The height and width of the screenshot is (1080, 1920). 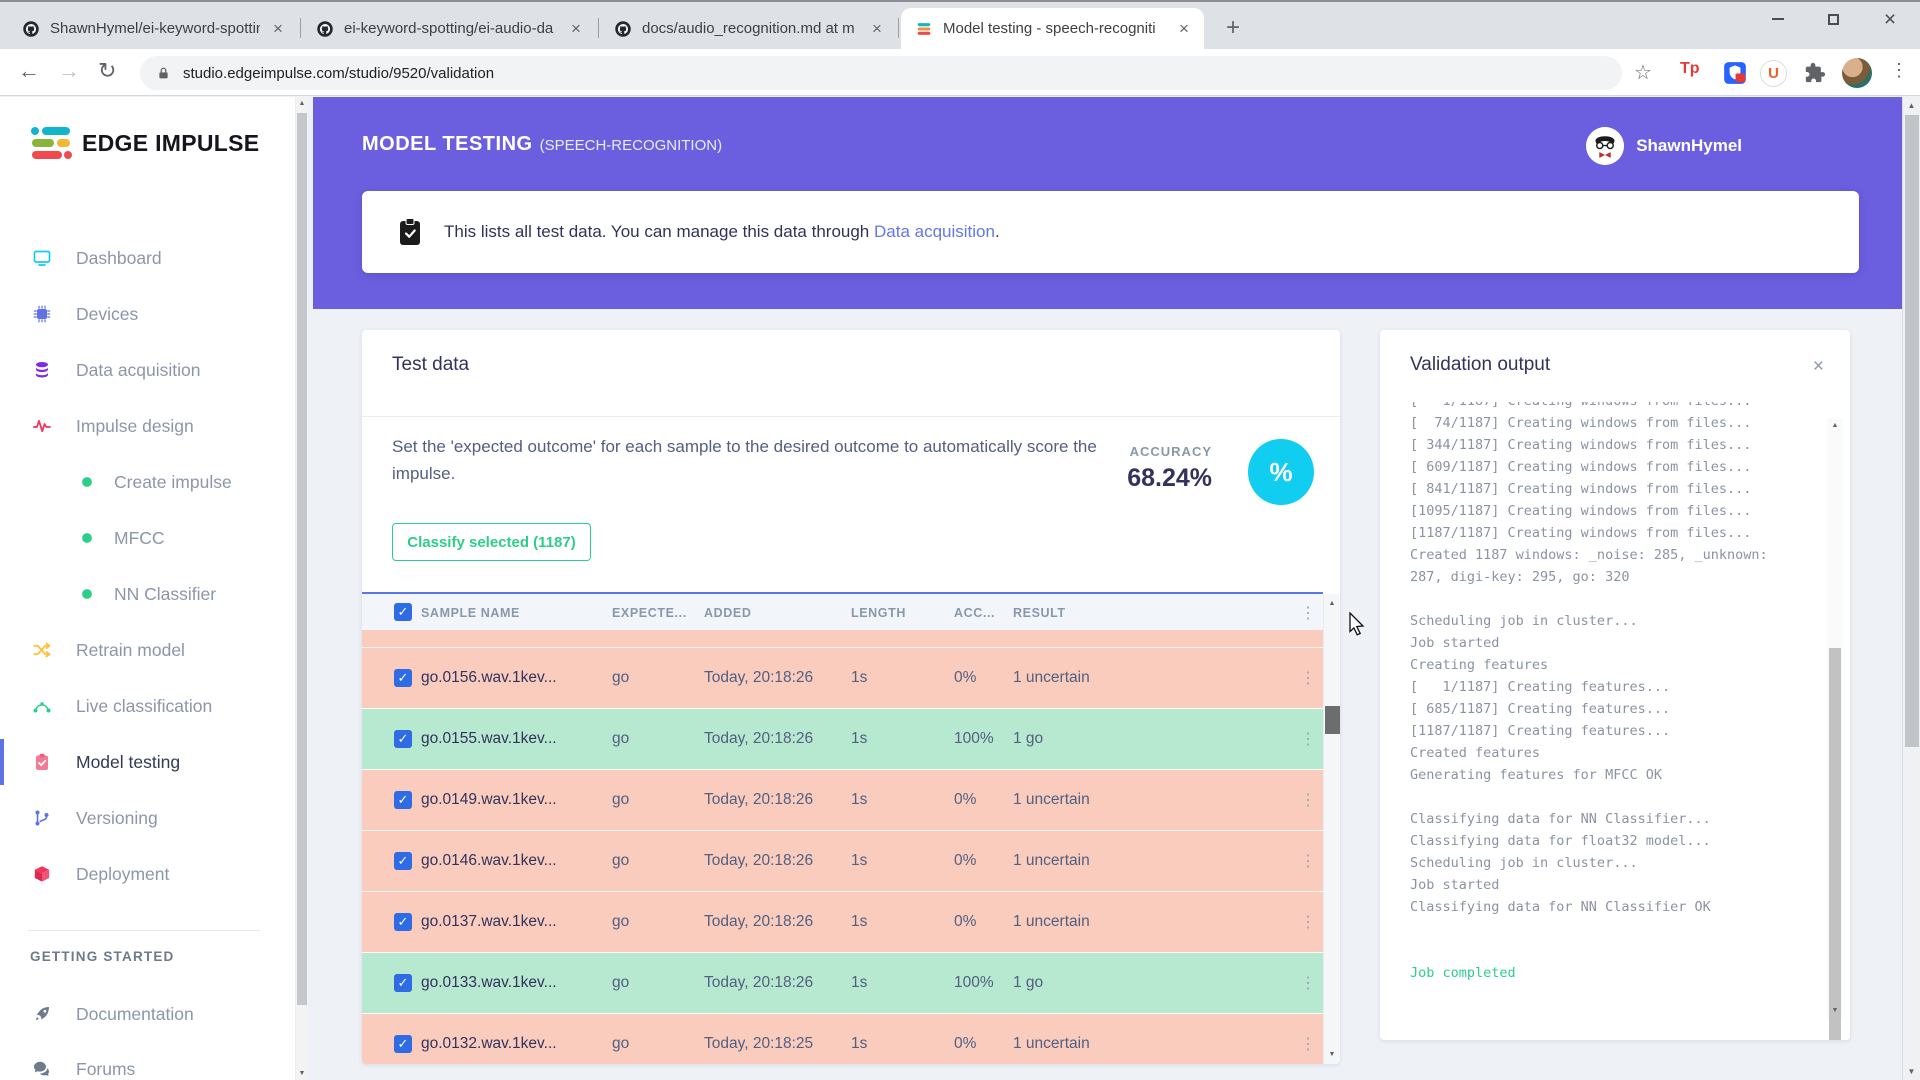 What do you see at coordinates (1773, 73) in the screenshot?
I see `extension-u-icon: U` at bounding box center [1773, 73].